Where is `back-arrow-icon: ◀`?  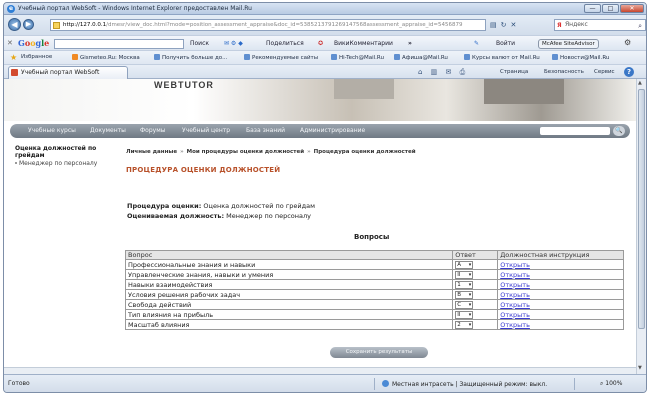 back-arrow-icon: ◀ is located at coordinates (14, 24).